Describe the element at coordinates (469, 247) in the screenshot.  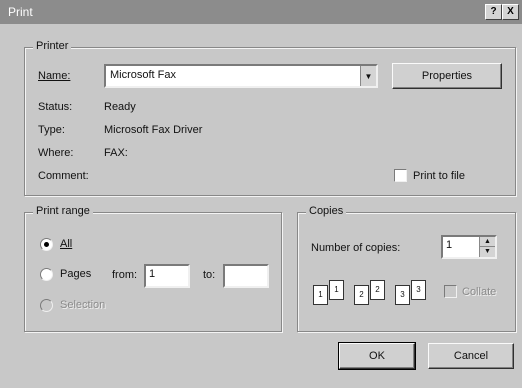
I see `copies-spinner: 1 ▲ ▼` at that location.